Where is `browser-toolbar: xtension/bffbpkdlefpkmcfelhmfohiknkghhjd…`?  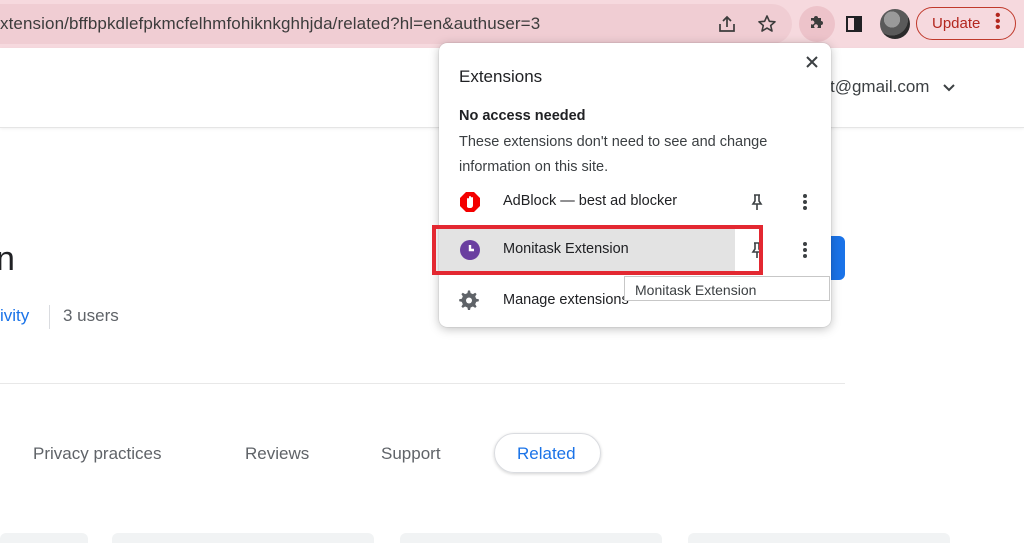 browser-toolbar: xtension/bffbpkdlefpkmcfelhmfohiknkghhjd… is located at coordinates (512, 24).